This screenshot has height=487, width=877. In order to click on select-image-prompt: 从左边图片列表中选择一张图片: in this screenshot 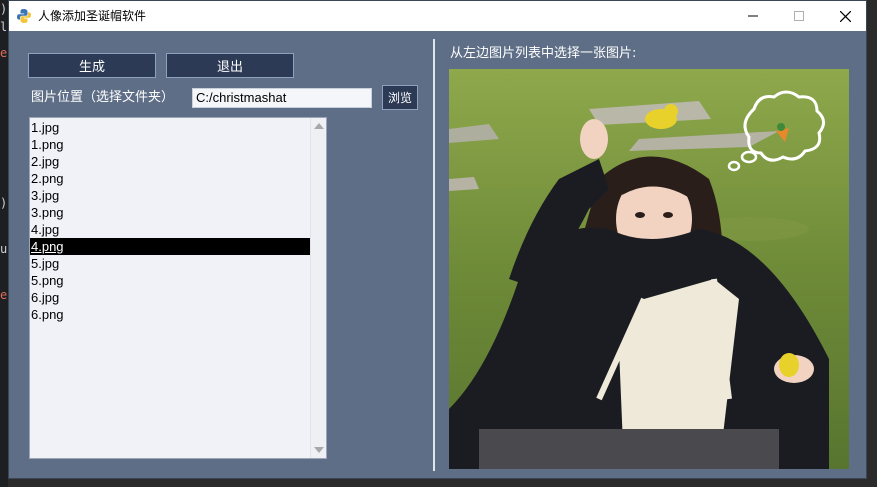, I will do `click(543, 53)`.